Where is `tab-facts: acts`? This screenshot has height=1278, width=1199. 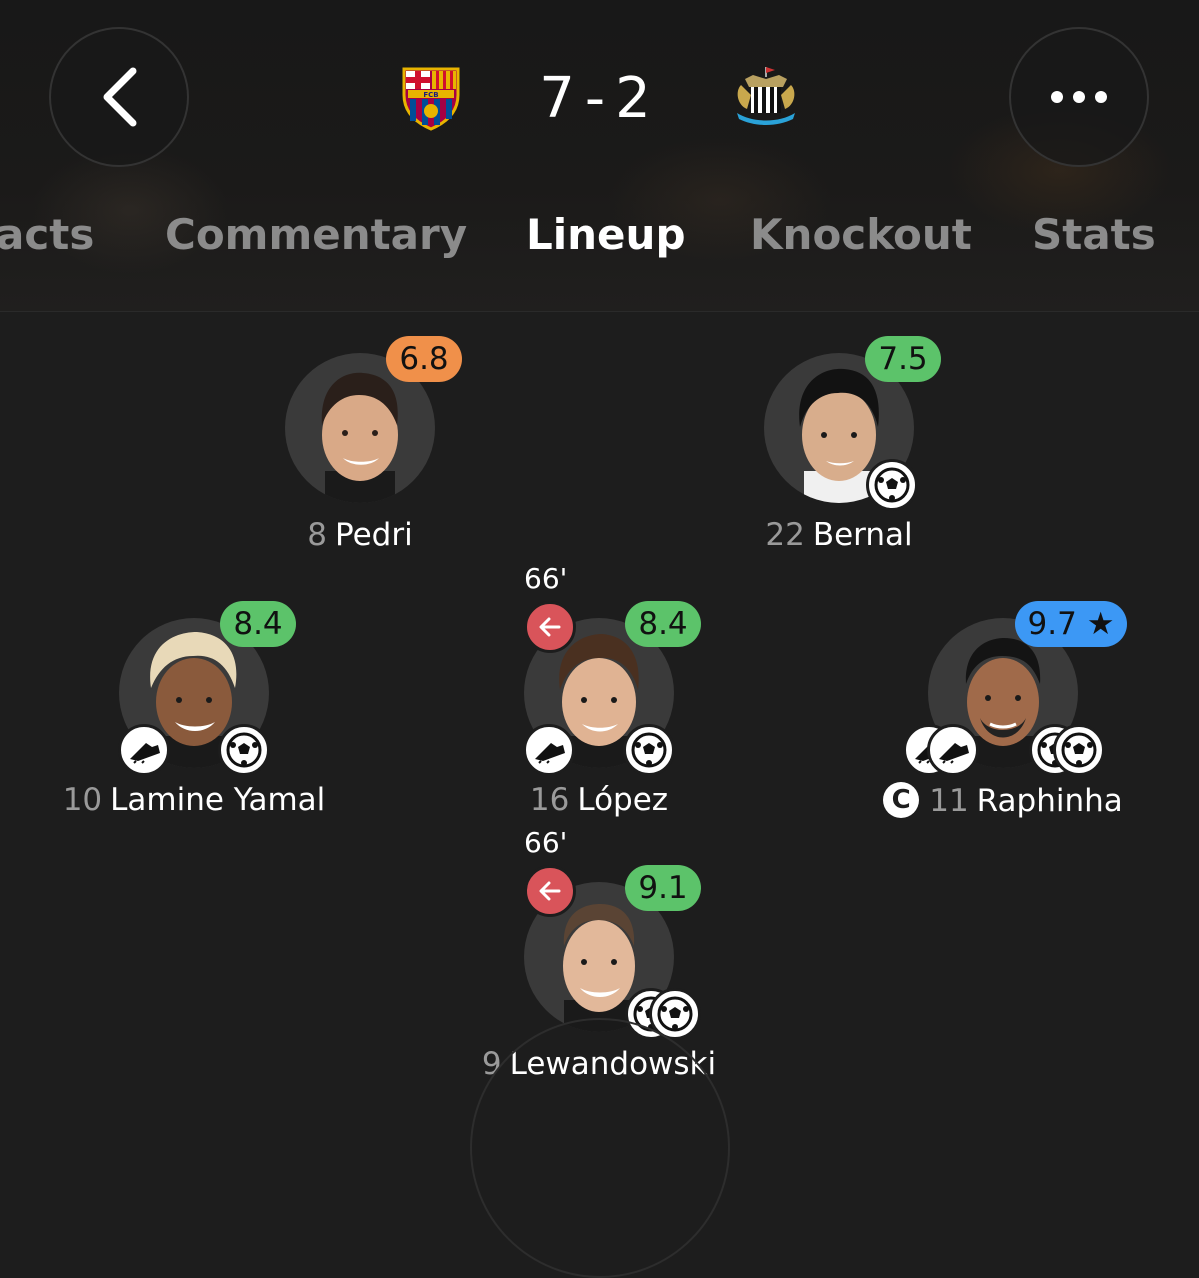
tab-facts: acts is located at coordinates (47, 234).